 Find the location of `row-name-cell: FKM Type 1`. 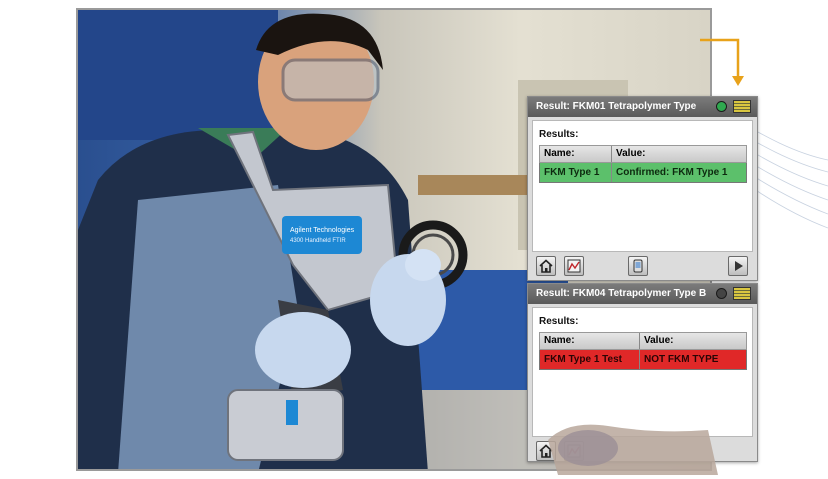

row-name-cell: FKM Type 1 is located at coordinates (576, 172).